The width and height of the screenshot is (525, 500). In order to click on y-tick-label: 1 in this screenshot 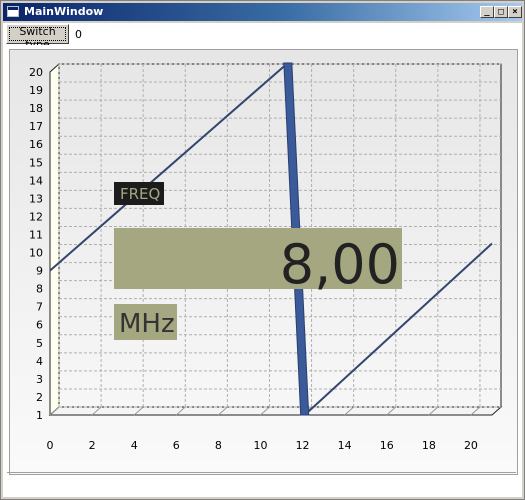, I will do `click(39, 415)`.